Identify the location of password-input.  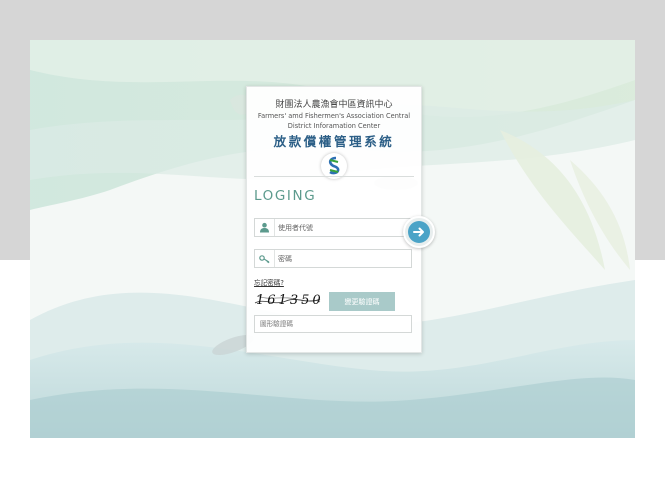
(342, 258).